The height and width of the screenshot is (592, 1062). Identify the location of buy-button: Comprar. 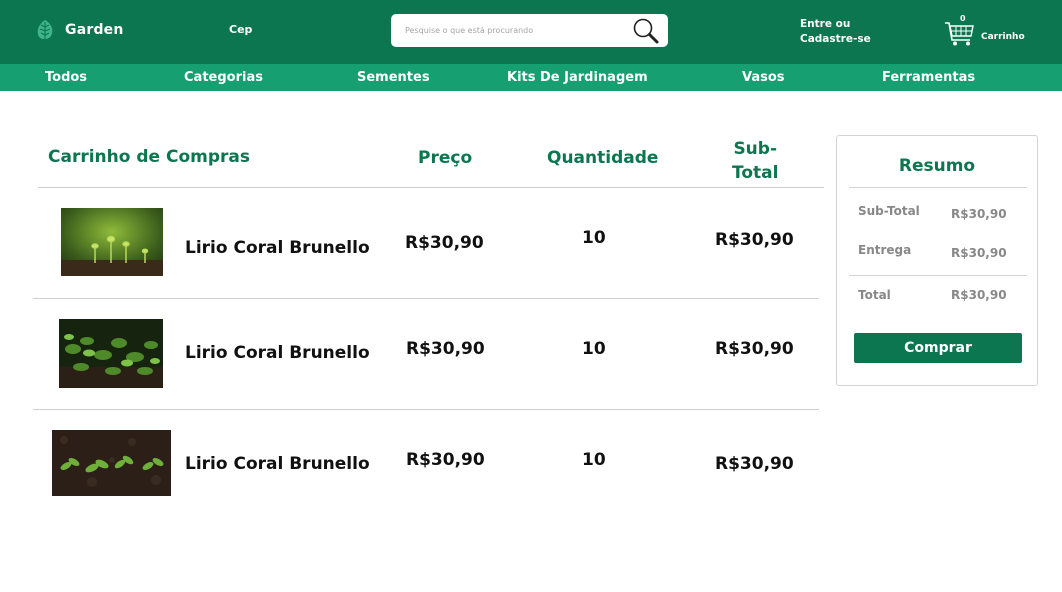
(938, 348).